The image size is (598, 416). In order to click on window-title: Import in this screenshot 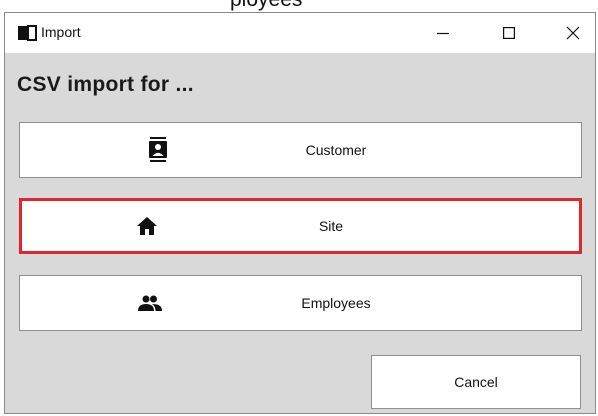, I will do `click(61, 32)`.